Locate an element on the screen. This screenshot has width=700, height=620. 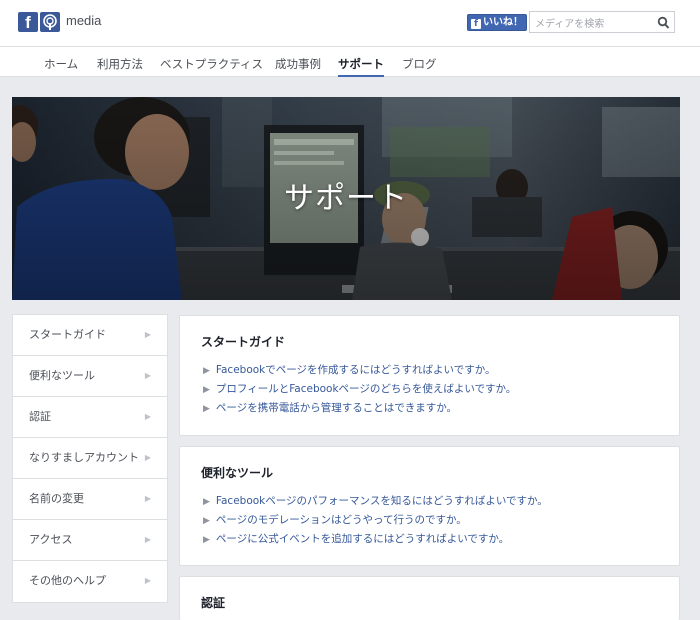
main-nav: ホーム 利用方法 ベストプラクティス 成功事例 サポート ブログ is located at coordinates (350, 62).